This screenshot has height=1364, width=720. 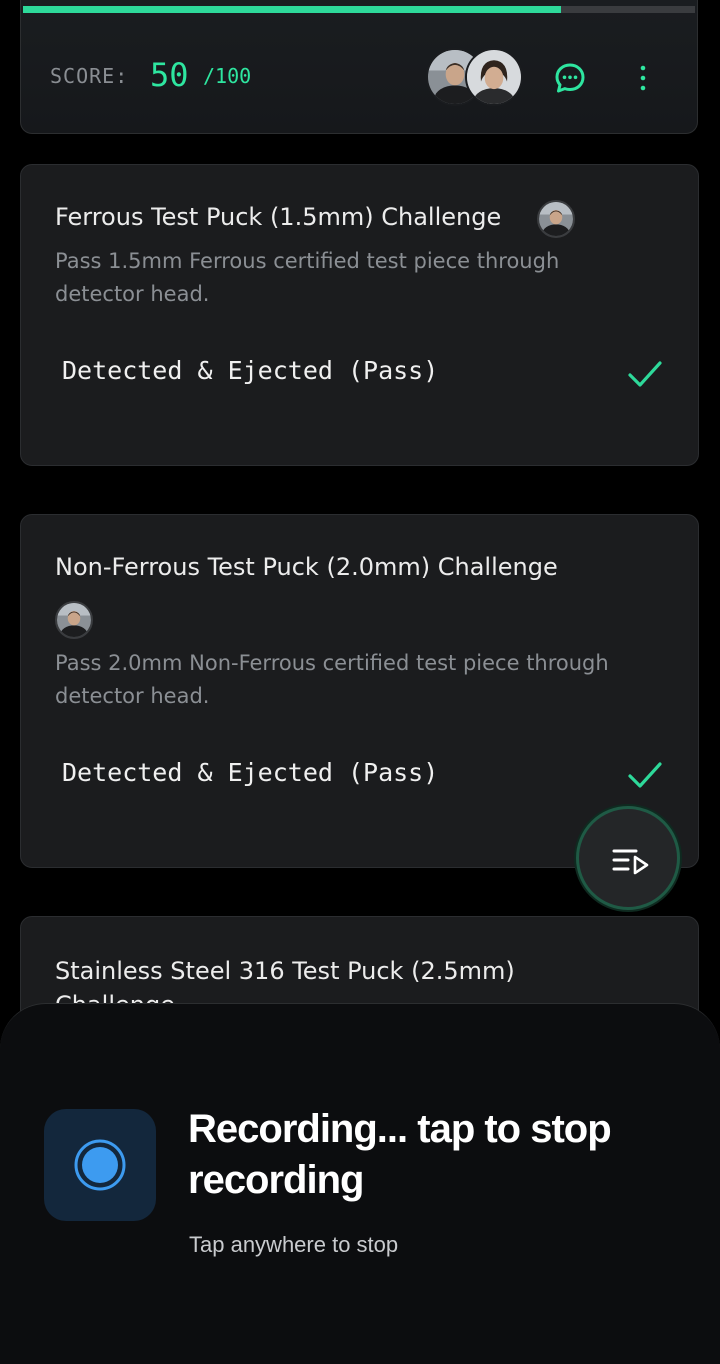 I want to click on chat-button, so click(x=570, y=78).